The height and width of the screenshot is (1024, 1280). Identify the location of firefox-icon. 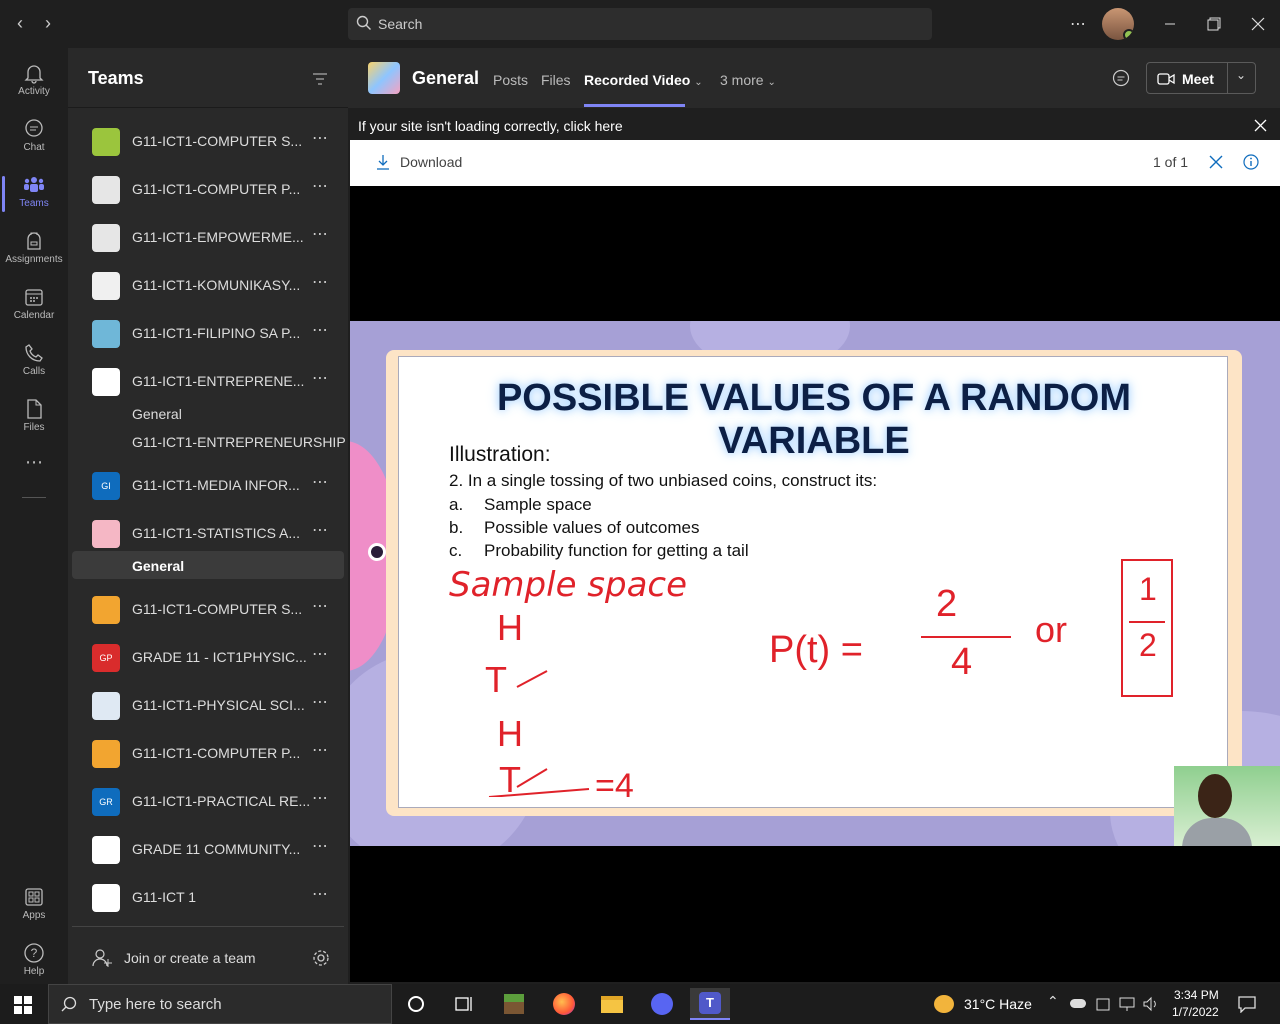
(564, 1004).